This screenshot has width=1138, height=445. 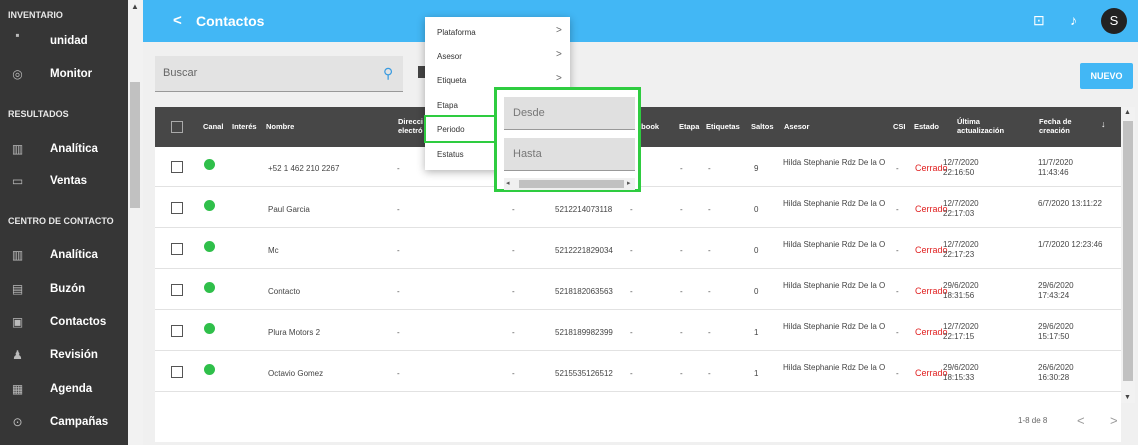 What do you see at coordinates (279, 74) in the screenshot?
I see `search-input: Buscar ⚲` at bounding box center [279, 74].